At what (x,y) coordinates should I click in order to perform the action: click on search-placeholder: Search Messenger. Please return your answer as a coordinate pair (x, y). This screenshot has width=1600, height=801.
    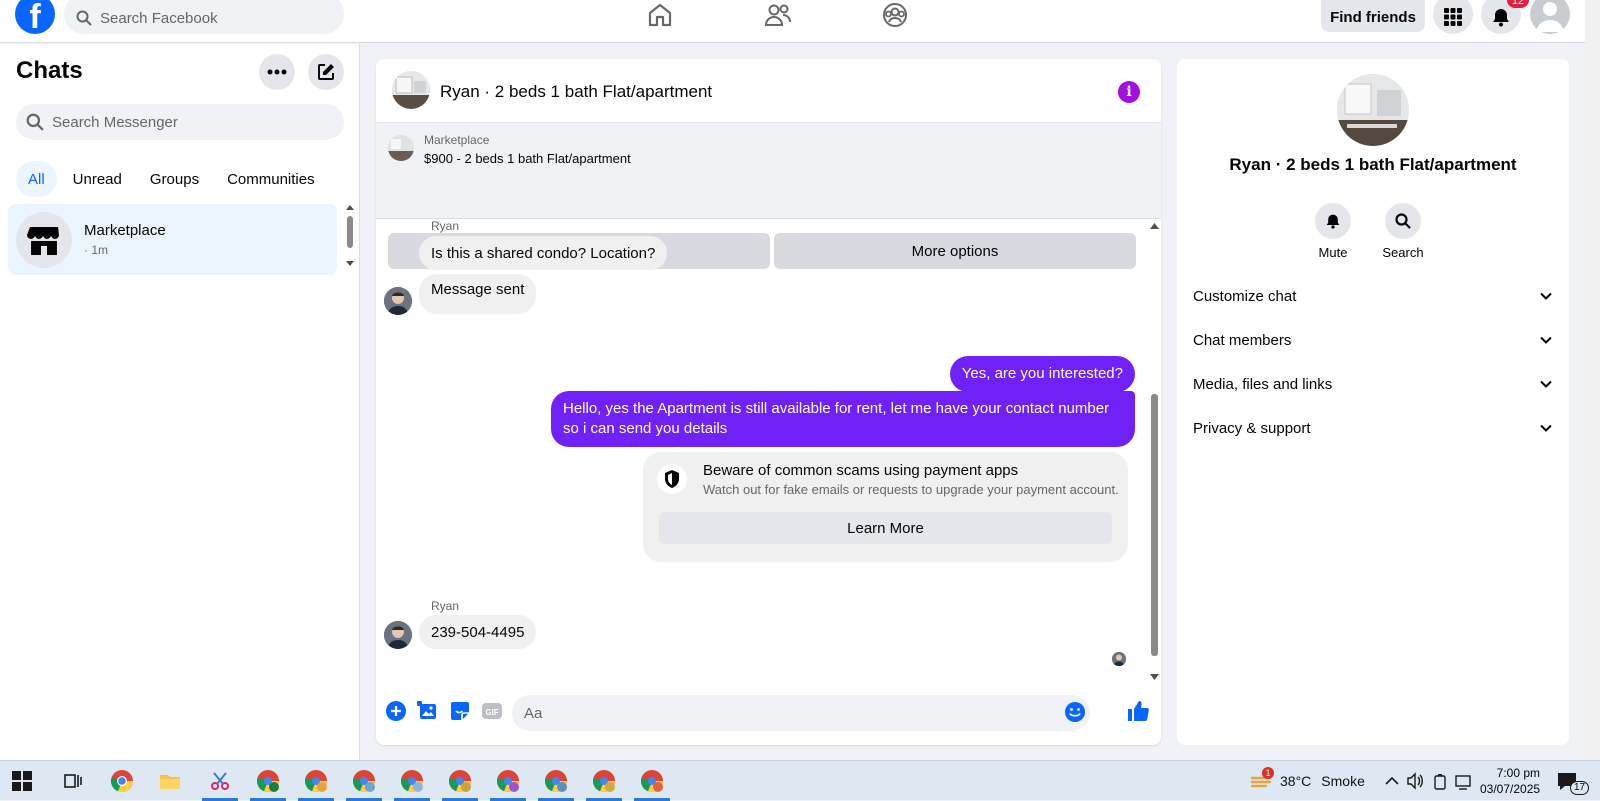
    Looking at the image, I should click on (115, 122).